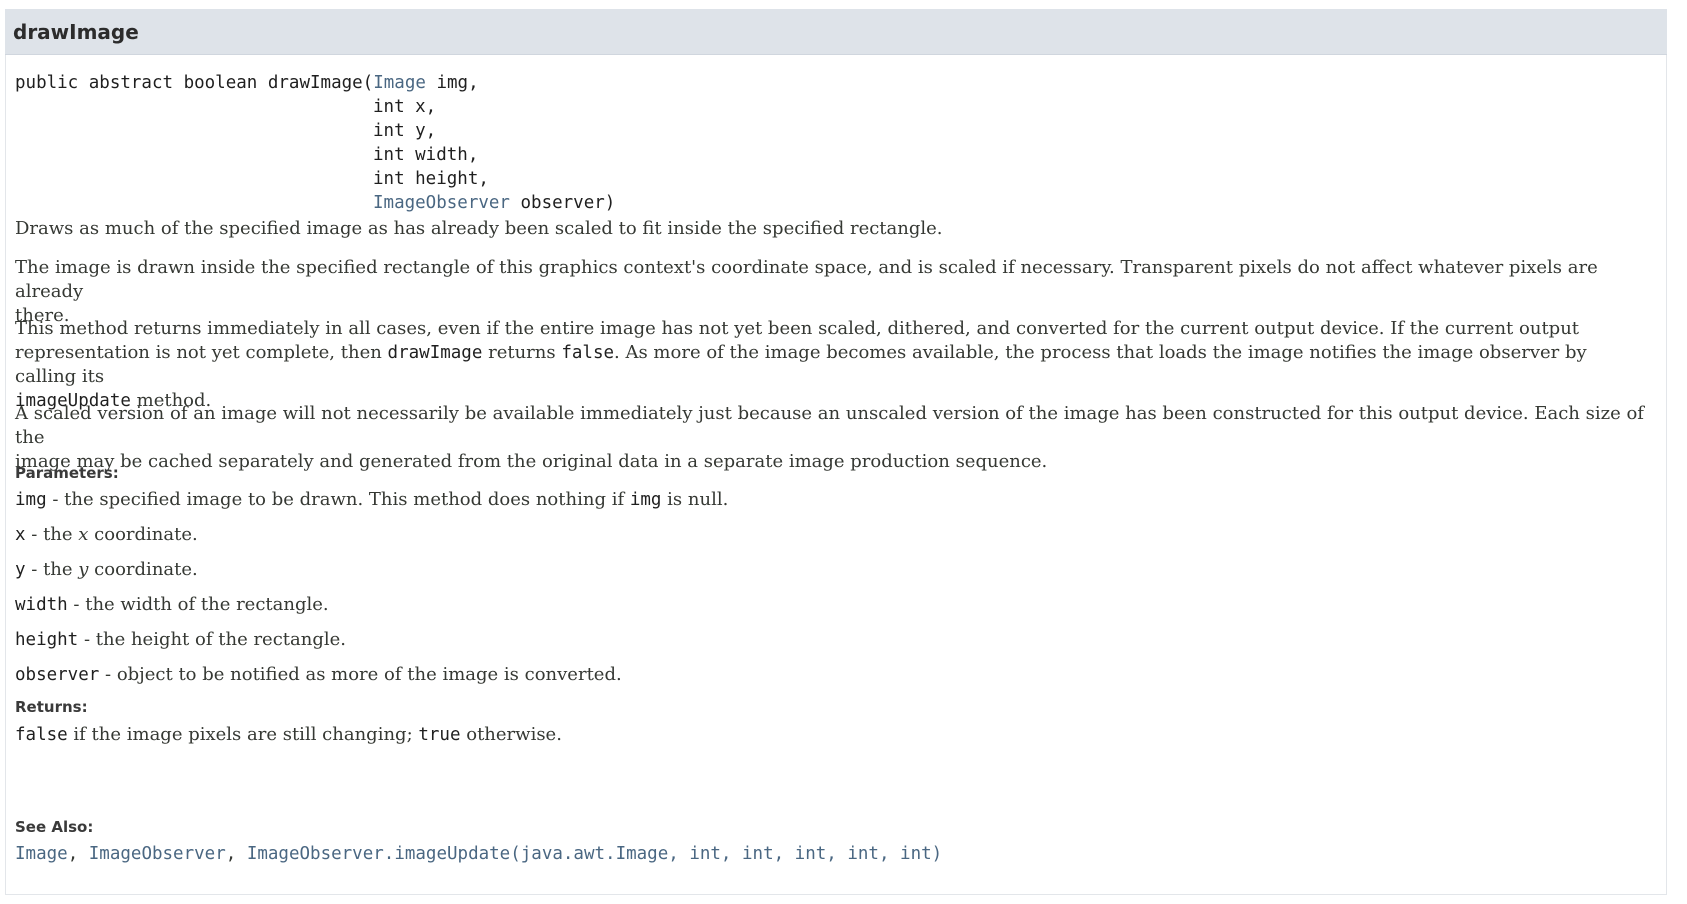 The width and height of the screenshot is (1687, 904). I want to click on parameter-name: height, so click(47, 640).